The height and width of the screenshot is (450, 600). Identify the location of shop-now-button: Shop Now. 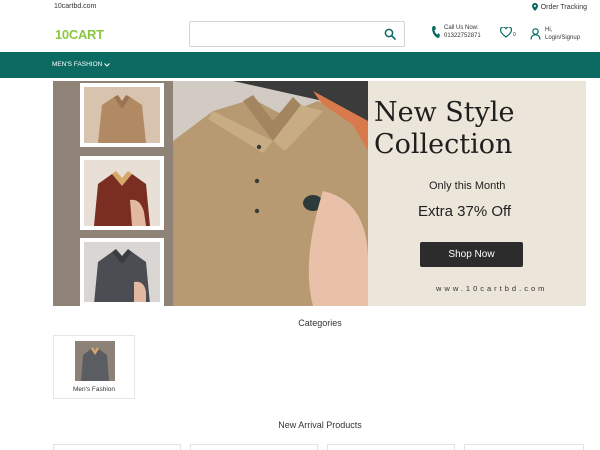
(471, 254).